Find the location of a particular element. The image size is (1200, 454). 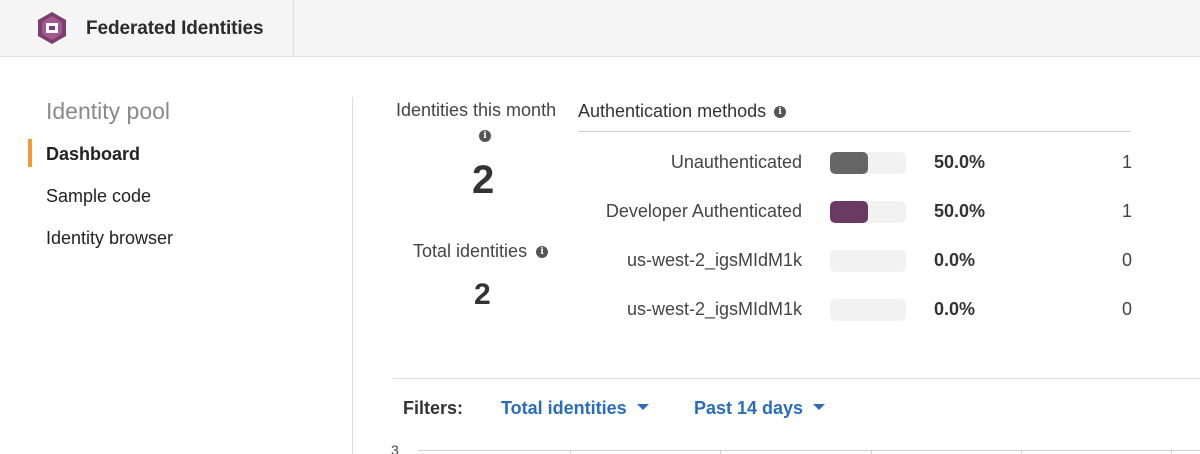

auth-method-row: Unauthenticated 50.0% 1 is located at coordinates (858, 163).